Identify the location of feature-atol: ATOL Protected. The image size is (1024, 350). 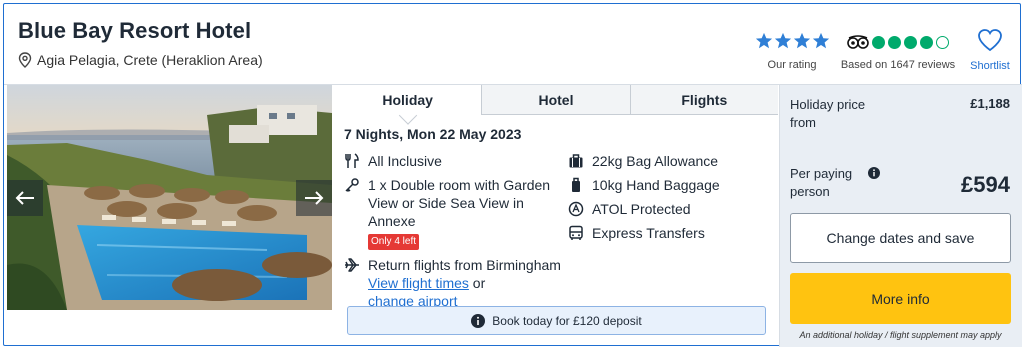
(668, 209).